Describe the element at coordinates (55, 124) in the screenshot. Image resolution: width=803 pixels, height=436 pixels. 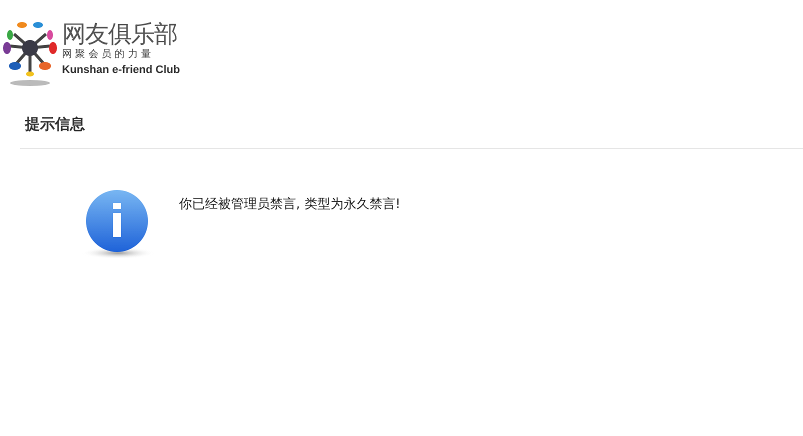
I see `notice-title: 提示信息` at that location.